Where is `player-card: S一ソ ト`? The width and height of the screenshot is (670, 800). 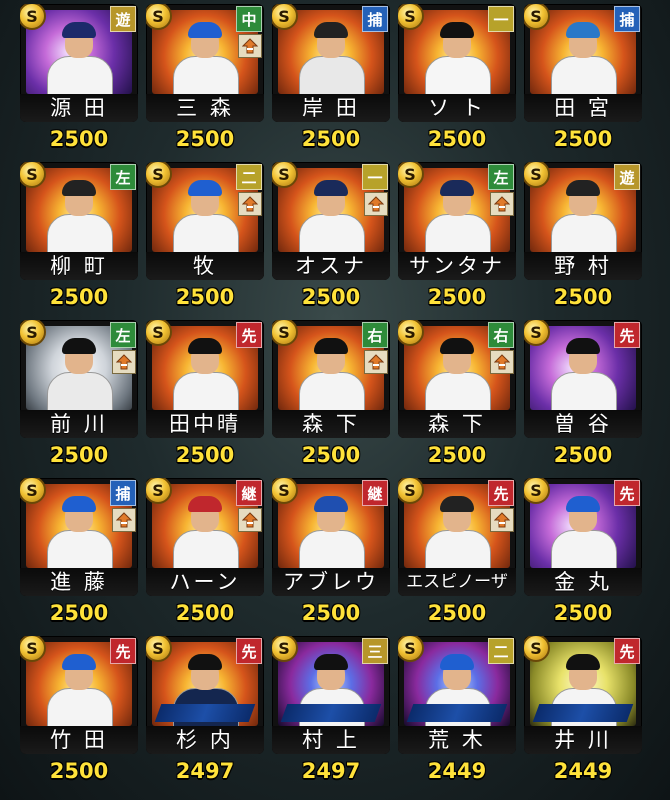
player-card: S一ソ ト is located at coordinates (457, 63).